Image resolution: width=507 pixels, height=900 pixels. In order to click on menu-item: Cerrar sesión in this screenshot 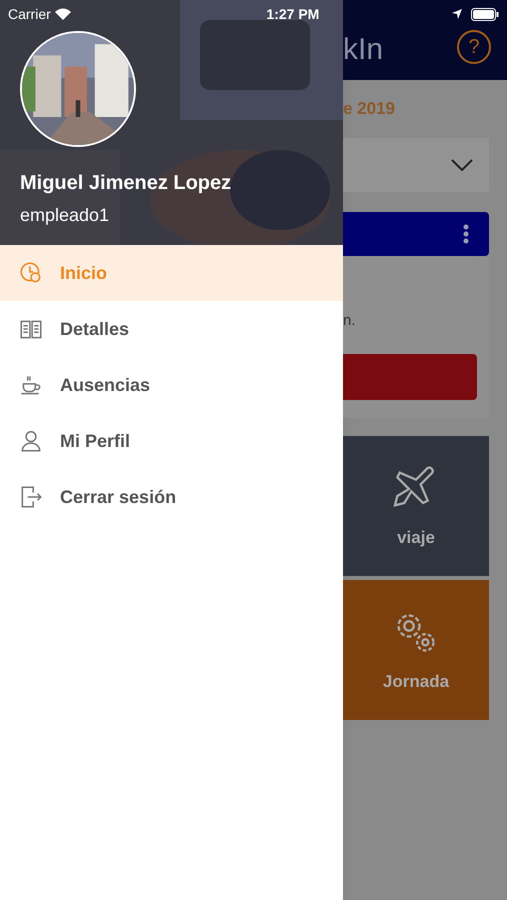, I will do `click(171, 497)`.